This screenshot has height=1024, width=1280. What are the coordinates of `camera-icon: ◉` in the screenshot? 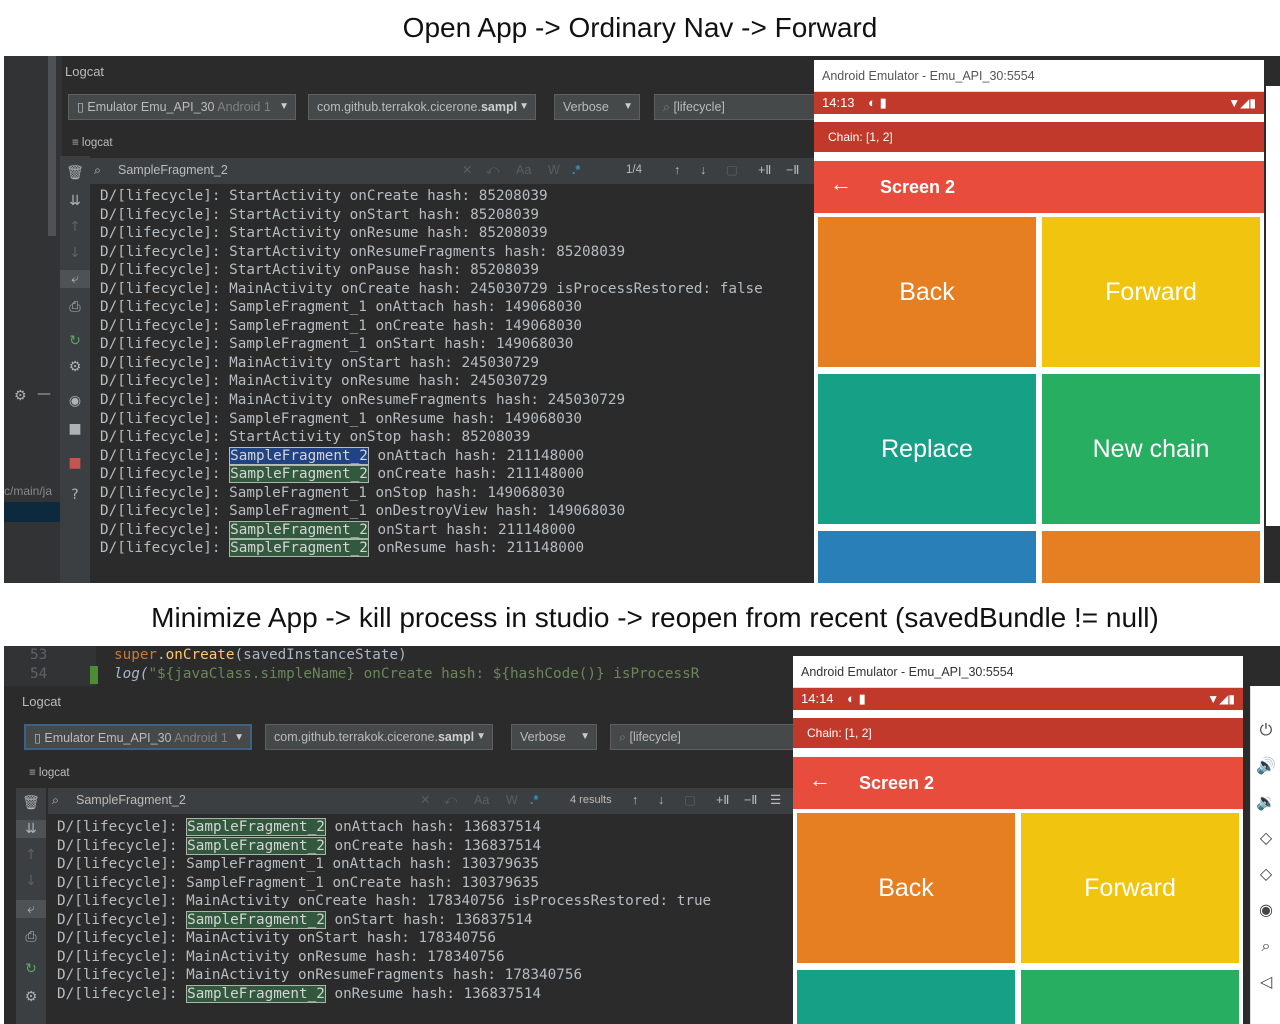 It's located at (75, 401).